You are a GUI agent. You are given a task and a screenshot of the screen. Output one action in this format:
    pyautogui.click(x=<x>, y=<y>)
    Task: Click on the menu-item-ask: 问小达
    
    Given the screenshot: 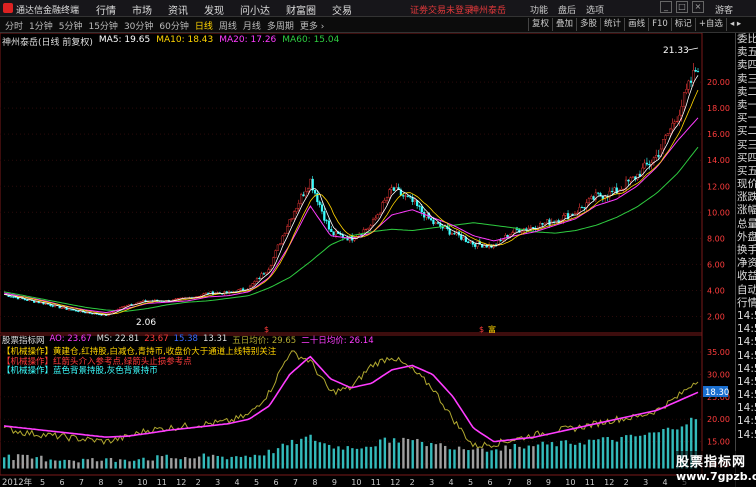 What is the action you would take?
    pyautogui.click(x=255, y=9)
    